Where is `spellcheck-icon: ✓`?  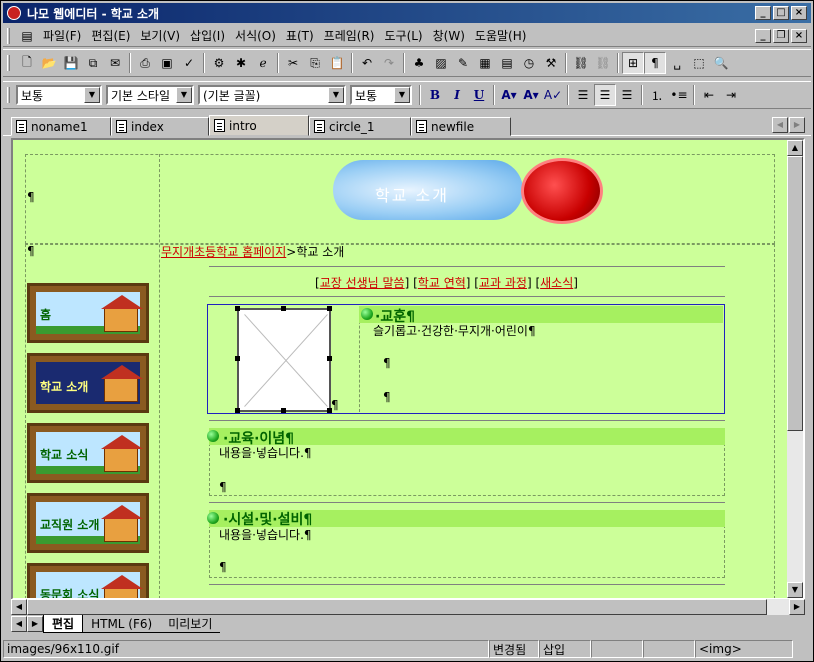
spellcheck-icon: ✓ is located at coordinates (189, 63).